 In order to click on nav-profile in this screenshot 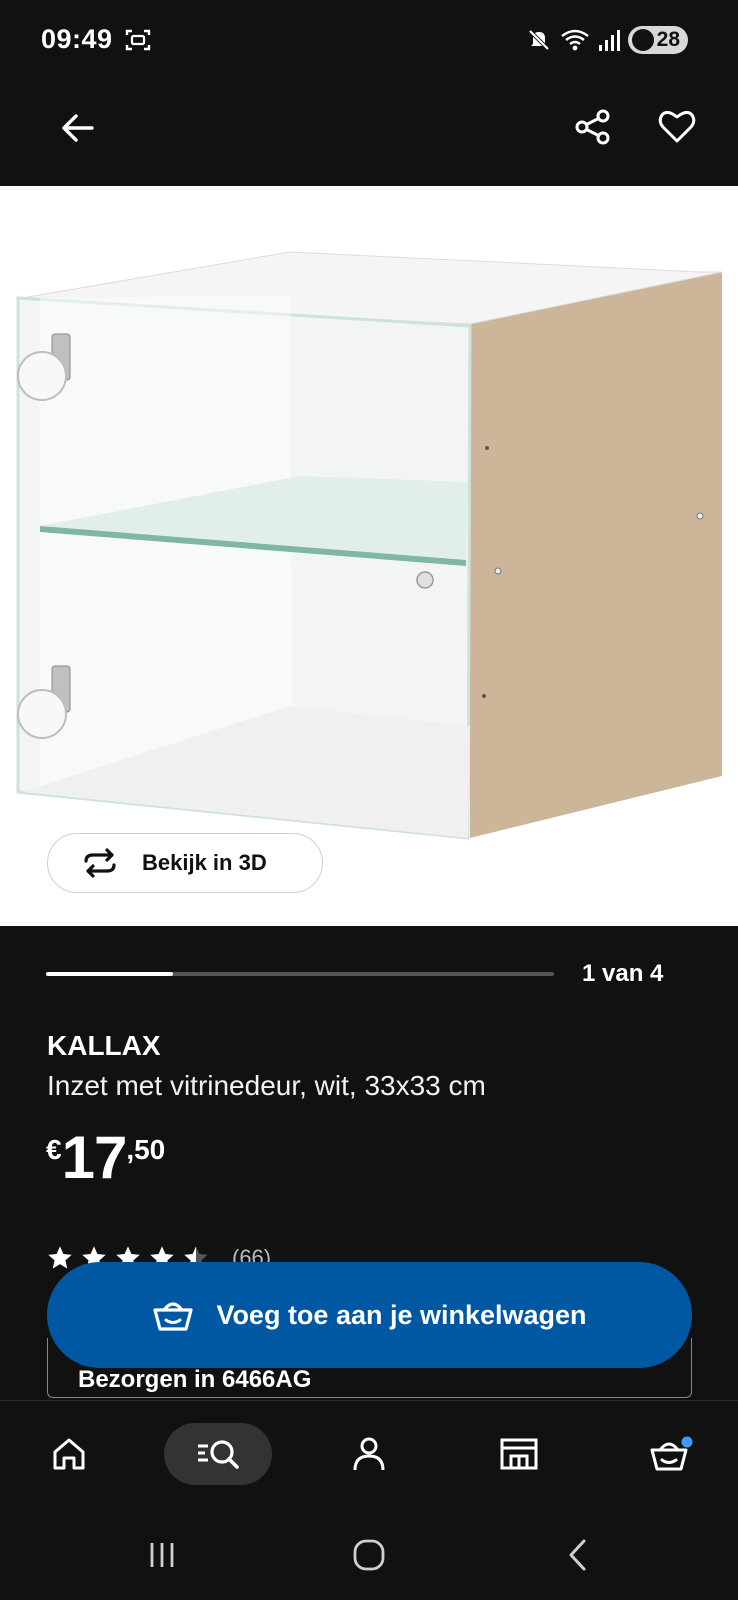, I will do `click(369, 1454)`.